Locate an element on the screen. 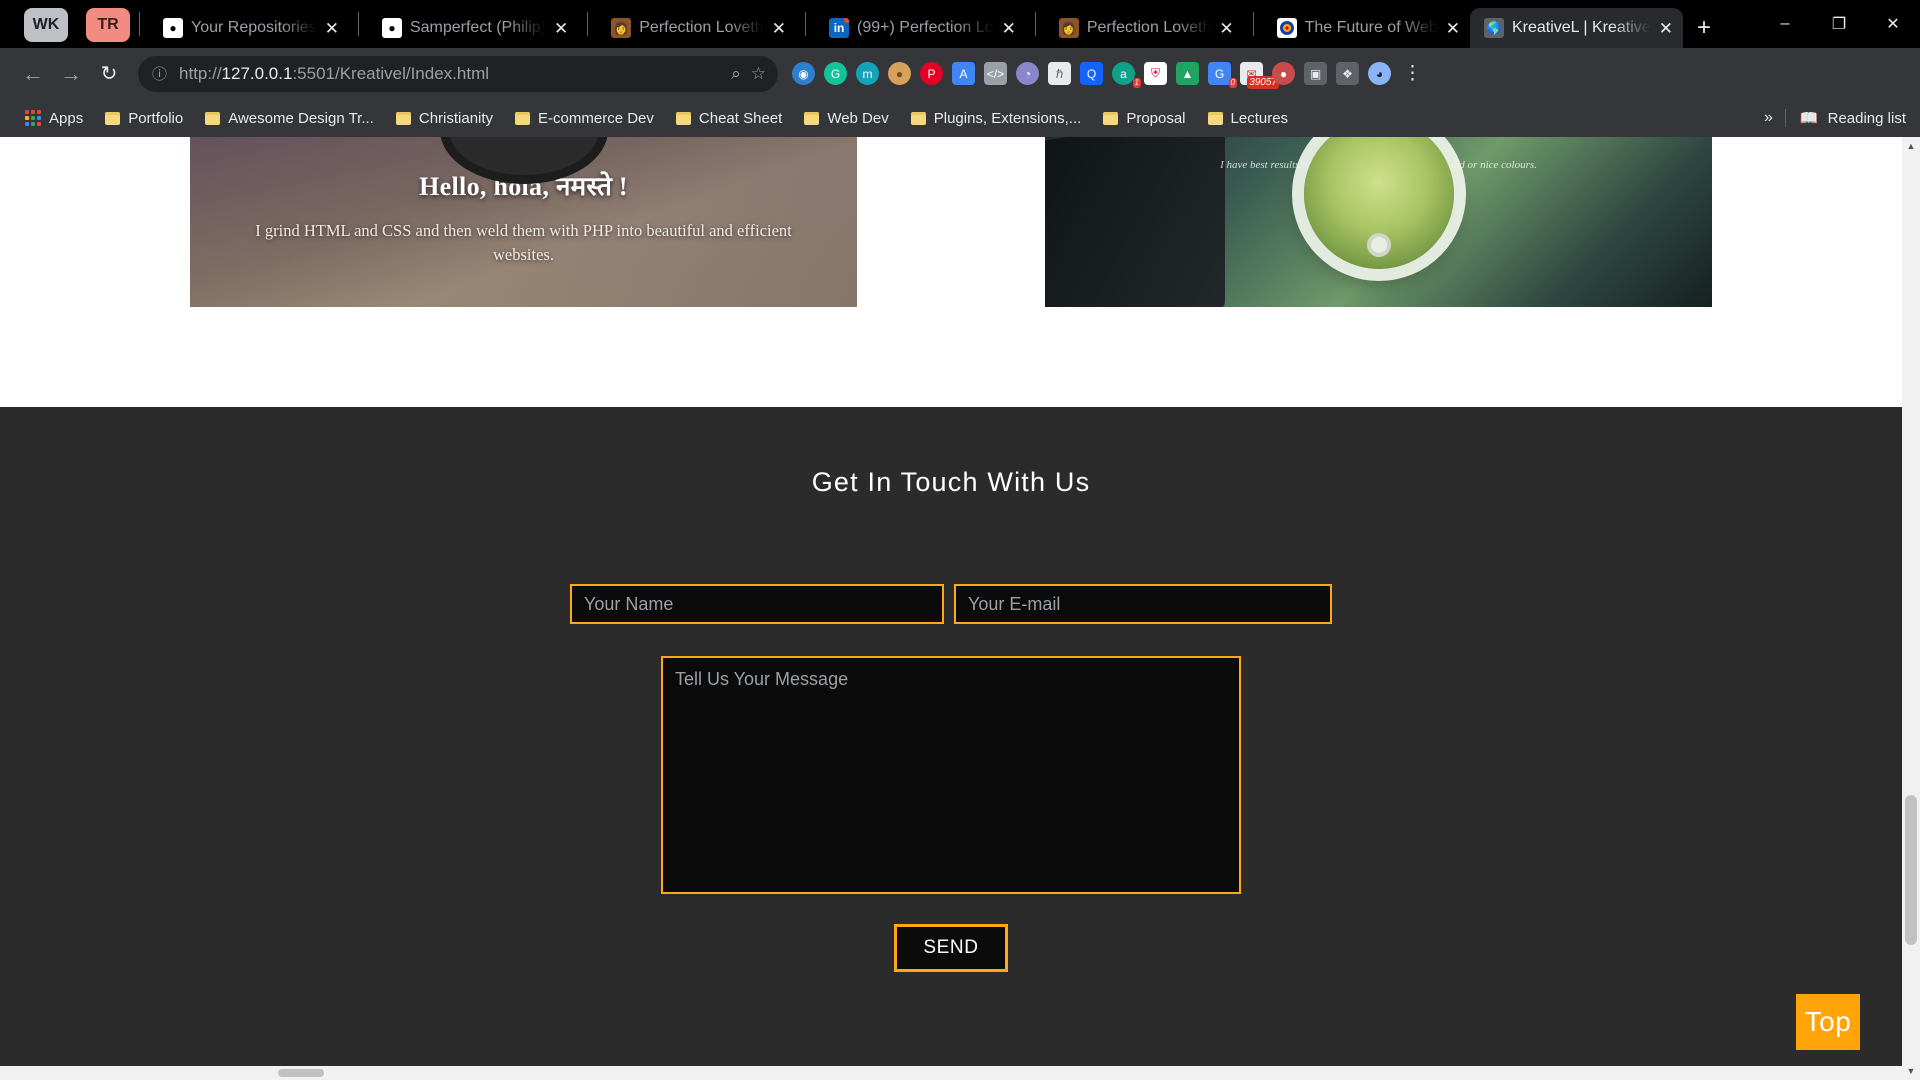 The width and height of the screenshot is (1920, 1080). tab-title: Samperfect (Philip) is located at coordinates (477, 27).